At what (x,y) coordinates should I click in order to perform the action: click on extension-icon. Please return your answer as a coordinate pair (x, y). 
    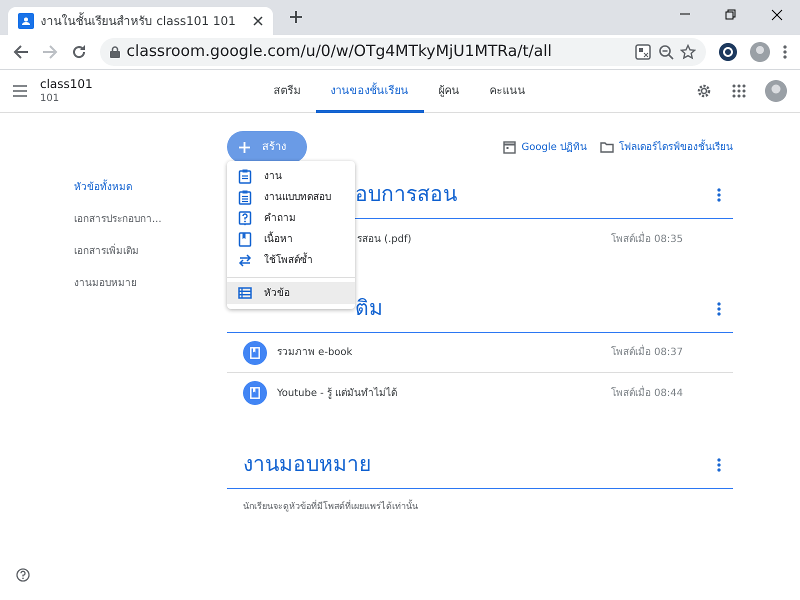
    Looking at the image, I should click on (728, 52).